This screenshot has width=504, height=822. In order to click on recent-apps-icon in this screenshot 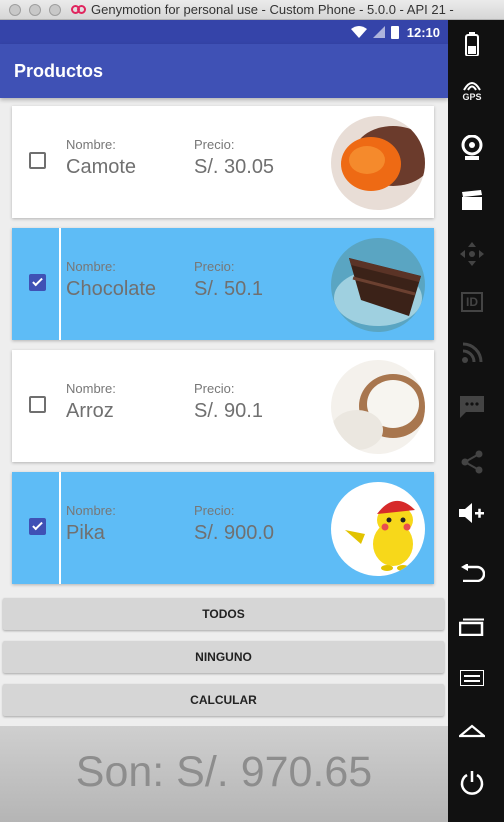, I will do `click(472, 627)`.